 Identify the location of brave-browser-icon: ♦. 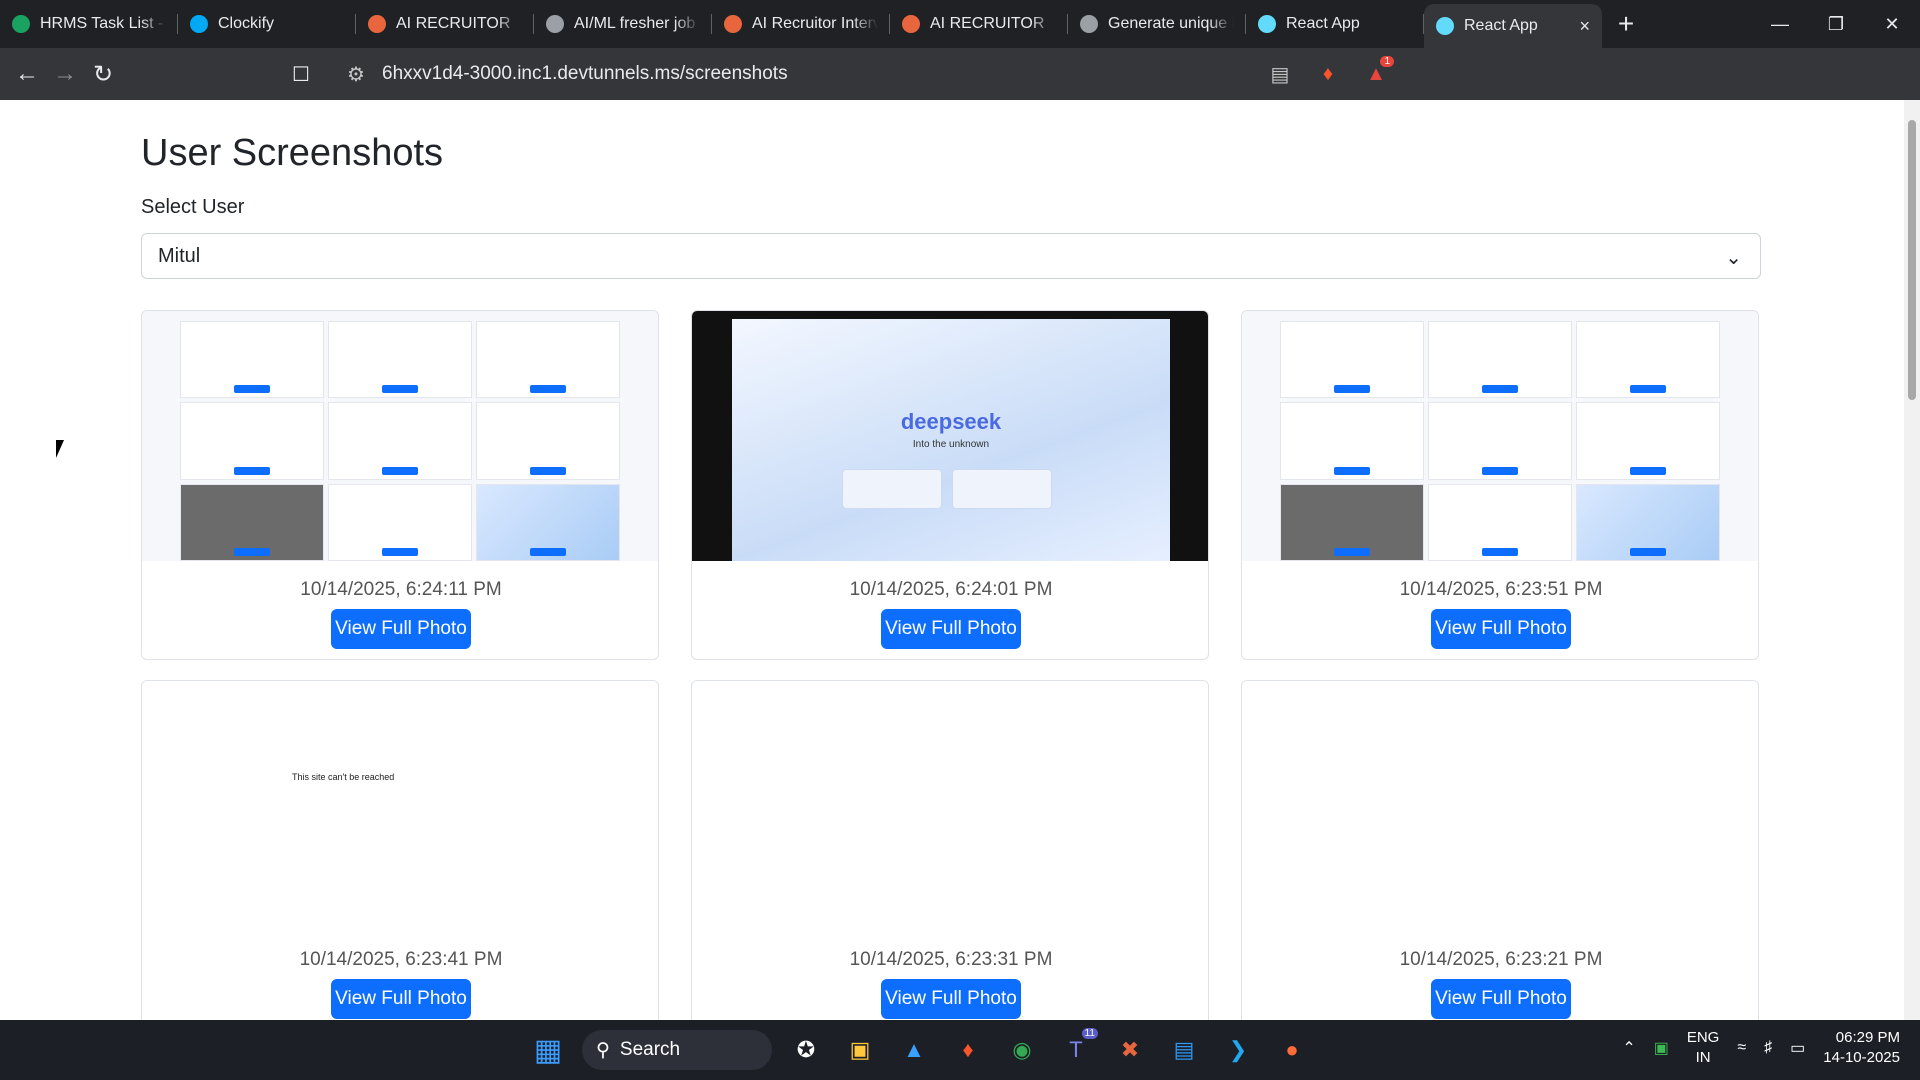
(968, 1050).